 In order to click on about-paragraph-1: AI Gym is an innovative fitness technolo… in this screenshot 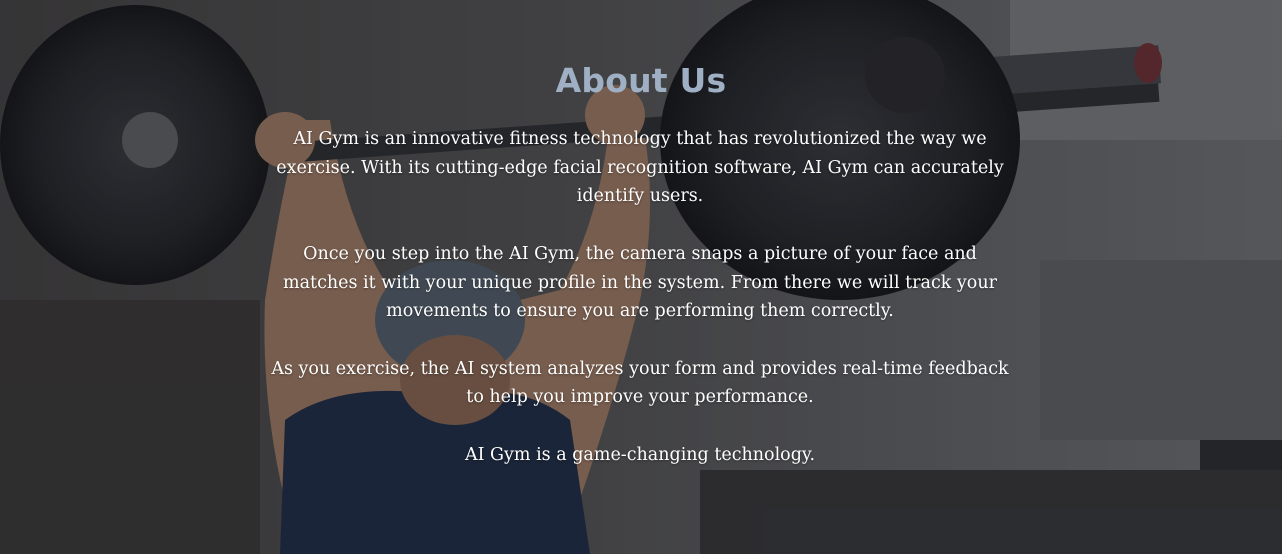, I will do `click(640, 168)`.